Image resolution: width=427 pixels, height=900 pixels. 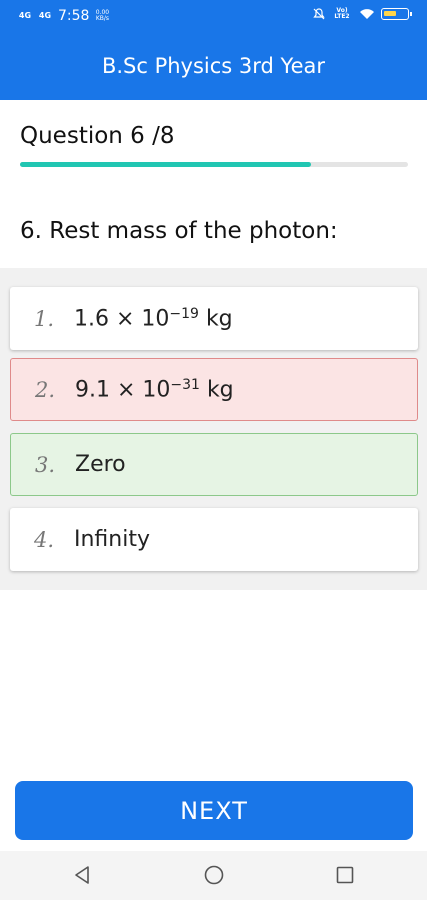 What do you see at coordinates (214, 810) in the screenshot?
I see `next-button: NEXT` at bounding box center [214, 810].